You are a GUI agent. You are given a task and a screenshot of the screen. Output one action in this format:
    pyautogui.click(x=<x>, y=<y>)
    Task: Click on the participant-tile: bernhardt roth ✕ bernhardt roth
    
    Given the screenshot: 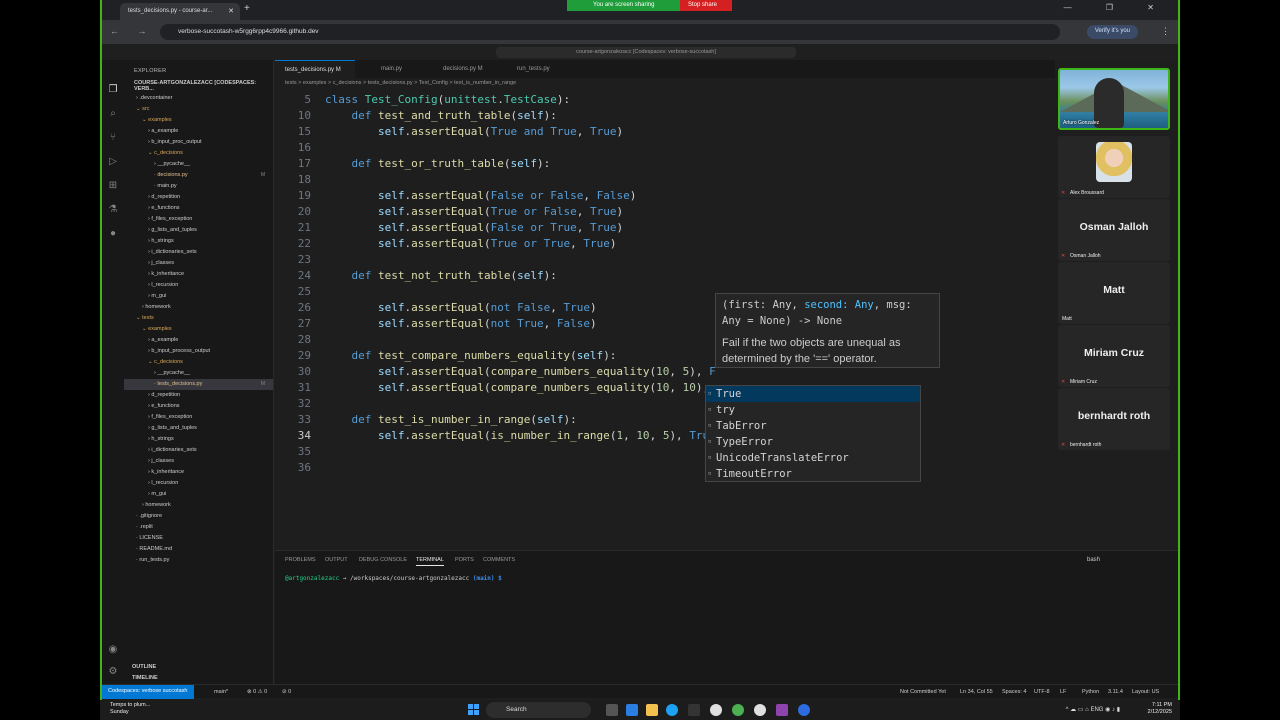 What is the action you would take?
    pyautogui.click(x=1114, y=419)
    